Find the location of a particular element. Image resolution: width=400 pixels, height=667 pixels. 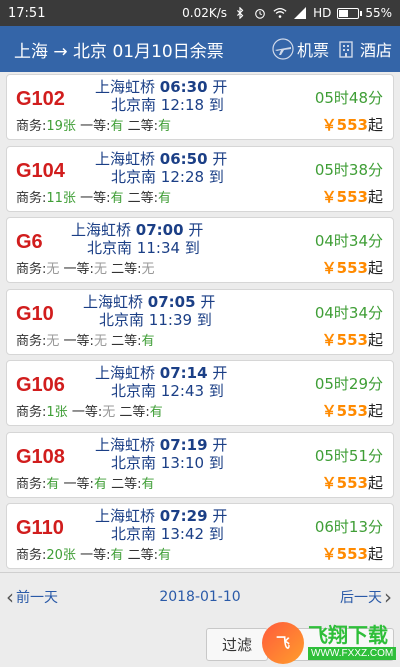

second-class-seats: 无 is located at coordinates (148, 269).